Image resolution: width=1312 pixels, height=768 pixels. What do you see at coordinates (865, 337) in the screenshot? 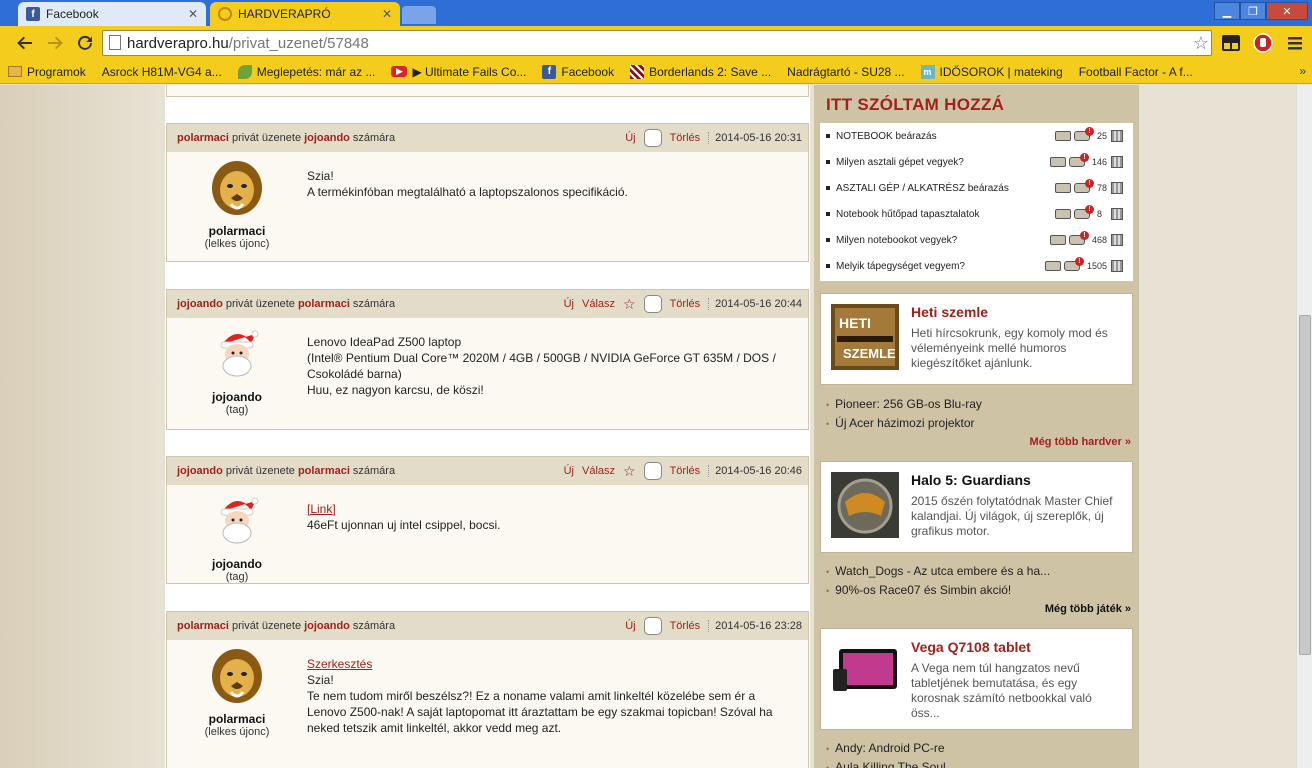
I see `heti-szemle-thumbnail: HETI SZEMLE` at bounding box center [865, 337].